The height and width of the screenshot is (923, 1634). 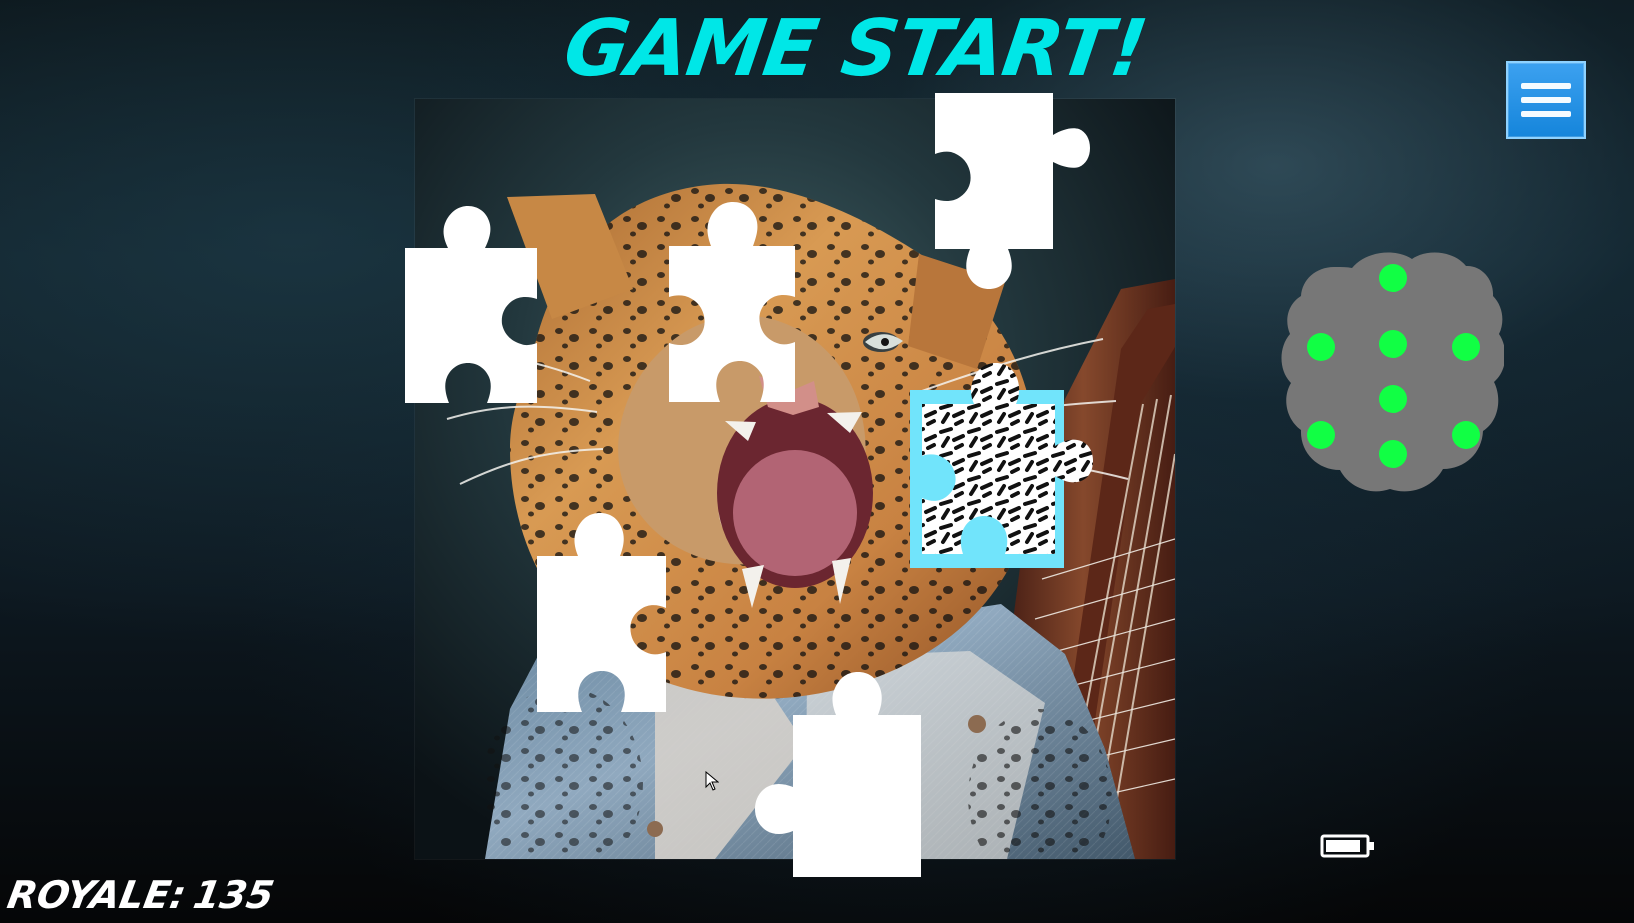 I want to click on battery-icon, so click(x=1347, y=846).